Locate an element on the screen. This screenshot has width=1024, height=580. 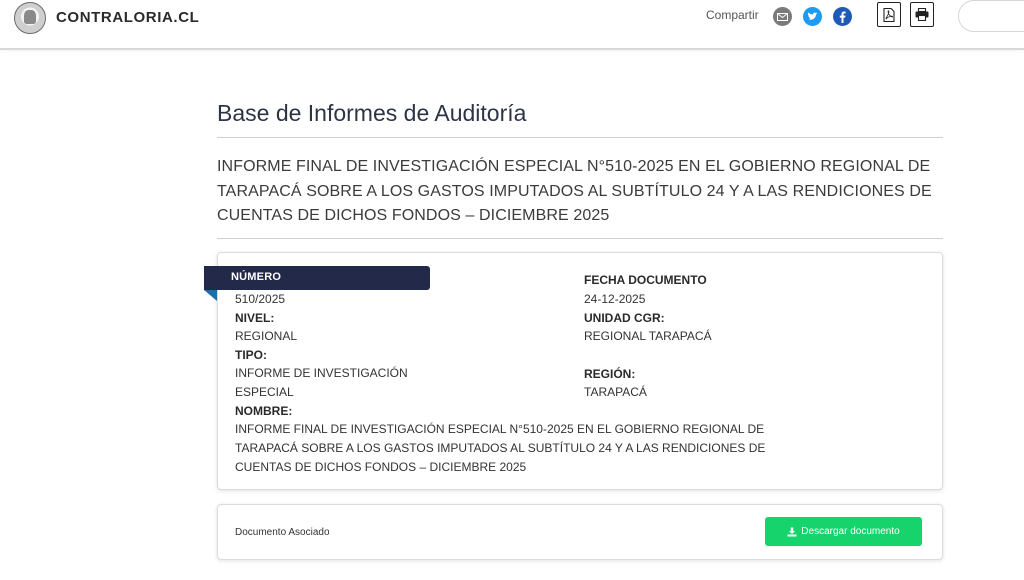
download-document-button: Descargar documento is located at coordinates (843, 531).